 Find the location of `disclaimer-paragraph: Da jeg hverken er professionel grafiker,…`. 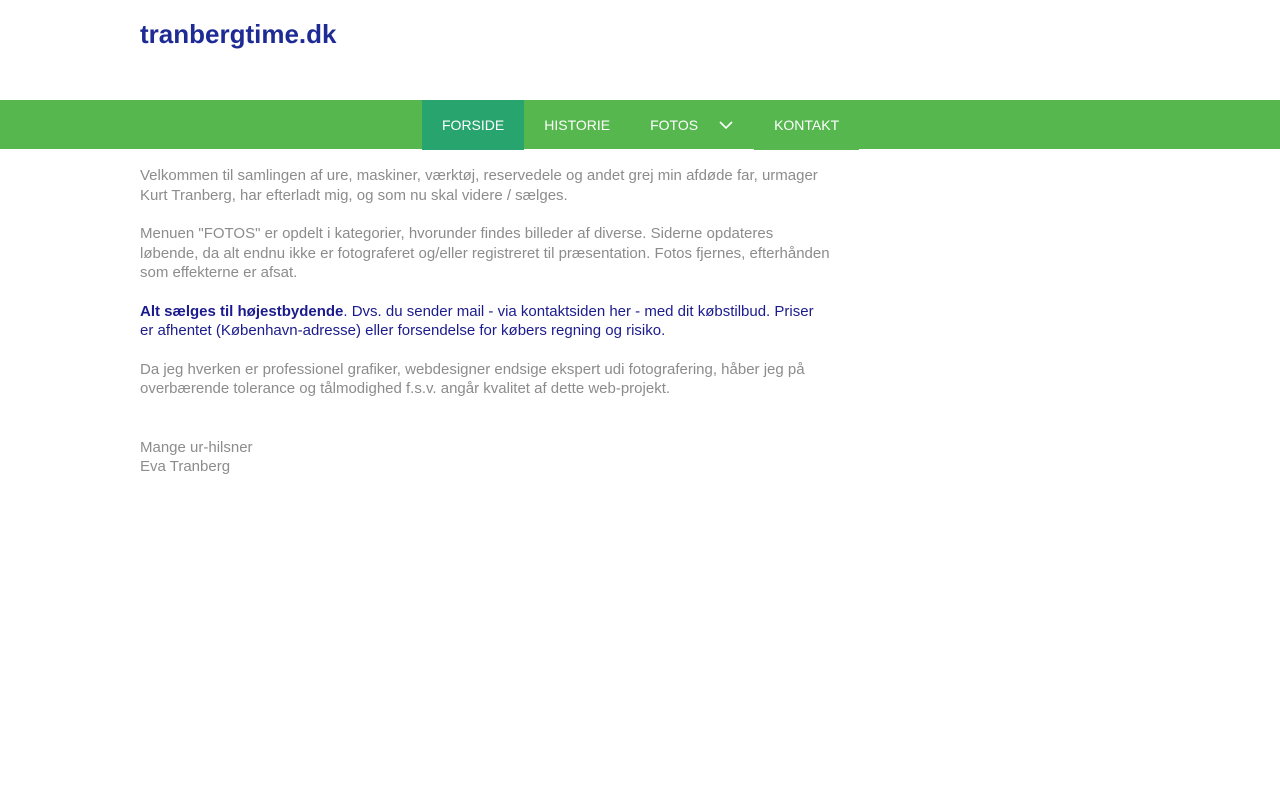

disclaimer-paragraph: Da jeg hverken er professionel grafiker,… is located at coordinates (472, 379).